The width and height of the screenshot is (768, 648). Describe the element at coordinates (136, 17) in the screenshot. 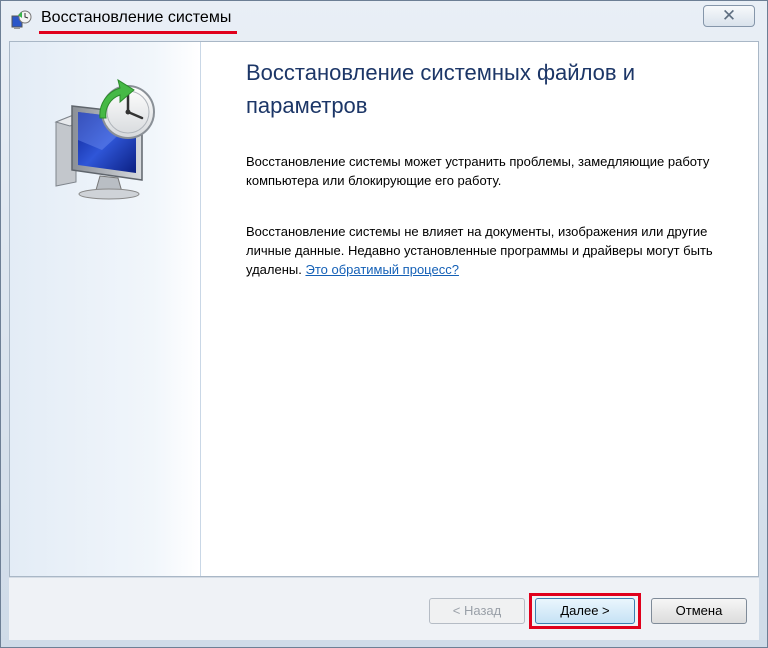

I see `window-title: Восстановление системы` at that location.